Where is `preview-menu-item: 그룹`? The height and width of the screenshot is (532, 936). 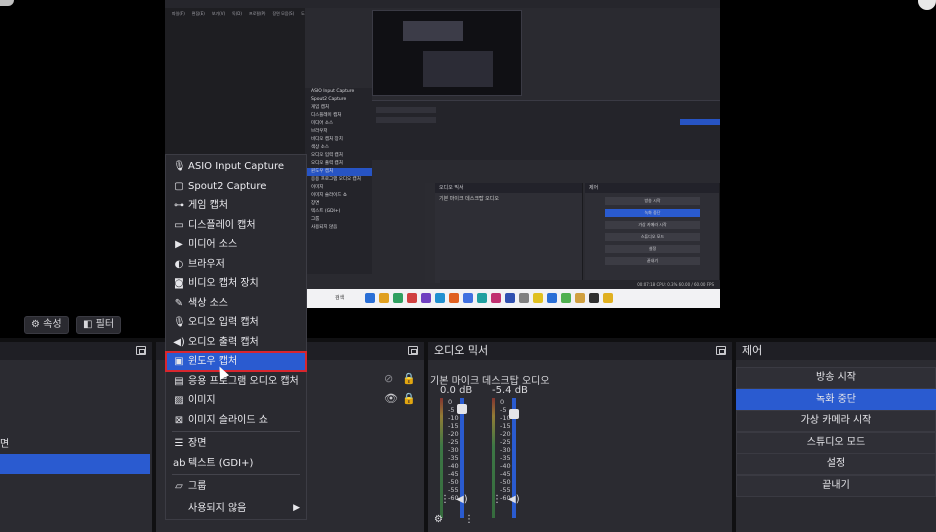 preview-menu-item: 그룹 is located at coordinates (315, 219).